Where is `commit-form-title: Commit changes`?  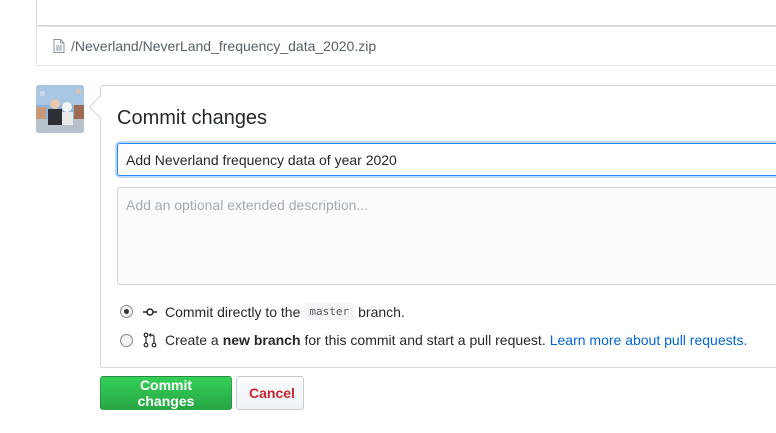
commit-form-title: Commit changes is located at coordinates (192, 118).